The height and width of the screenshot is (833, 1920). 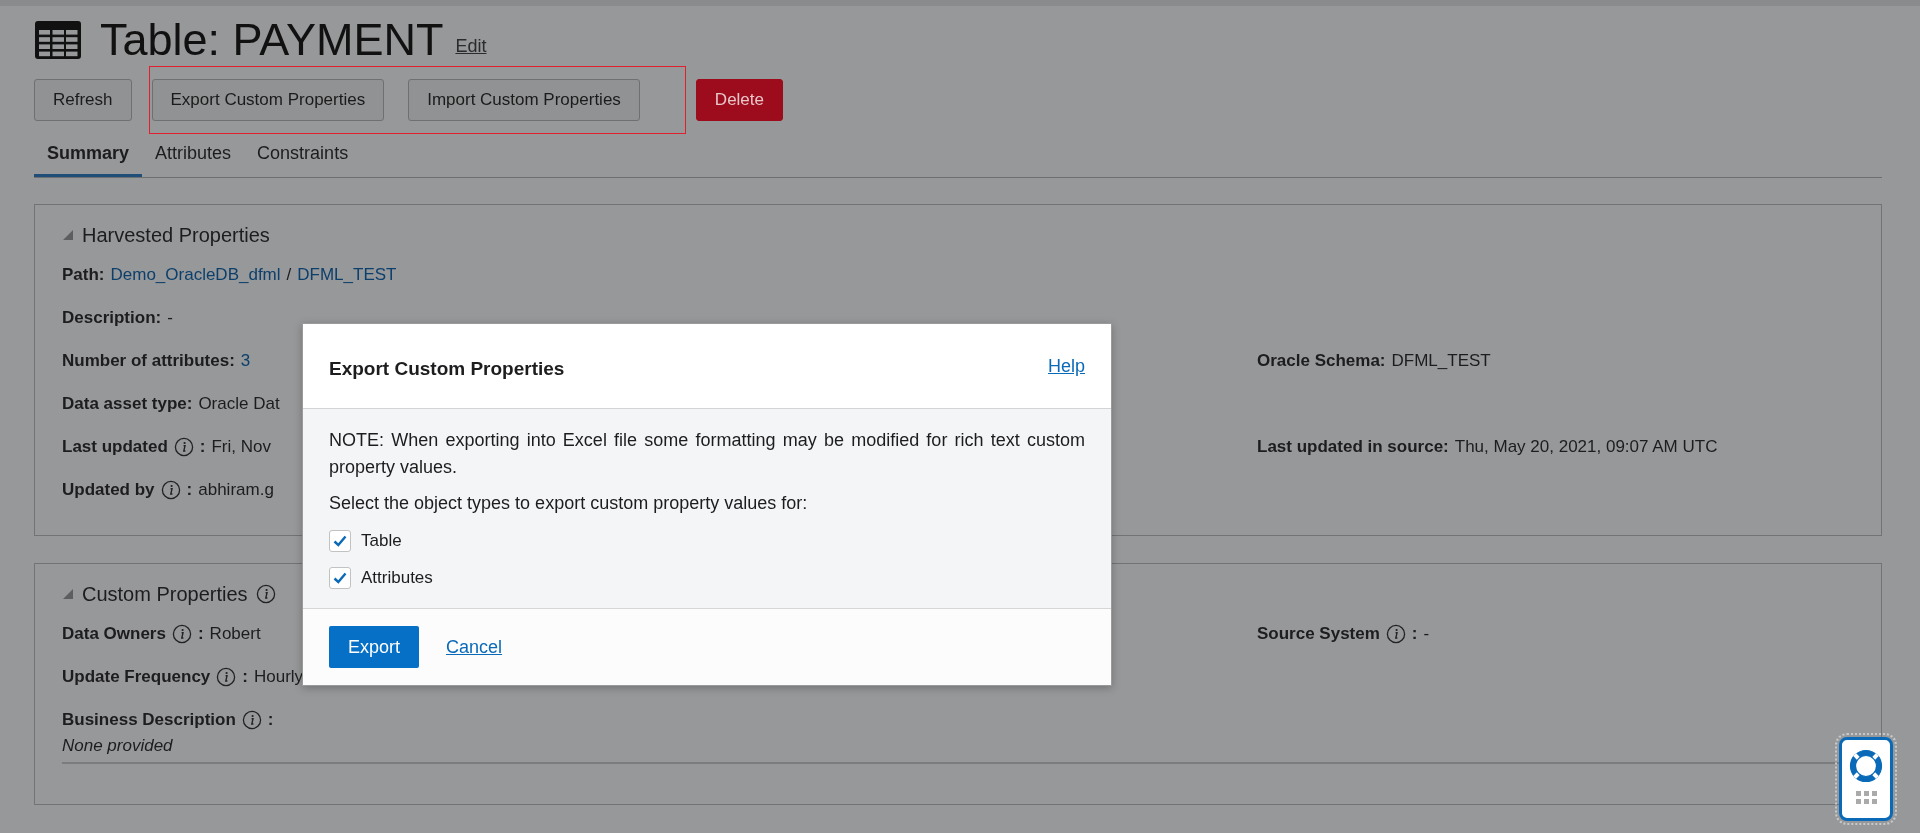 What do you see at coordinates (1353, 447) in the screenshot?
I see `property-label: Last updated in source:` at bounding box center [1353, 447].